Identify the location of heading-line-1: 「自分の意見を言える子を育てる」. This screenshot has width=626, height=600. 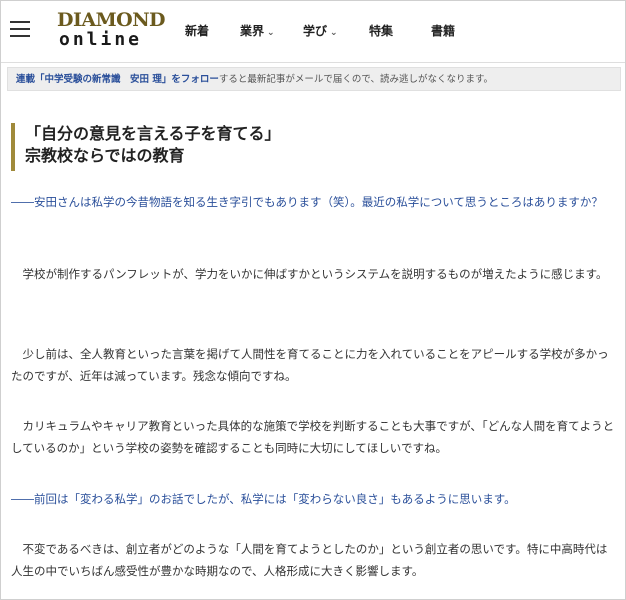
(153, 133).